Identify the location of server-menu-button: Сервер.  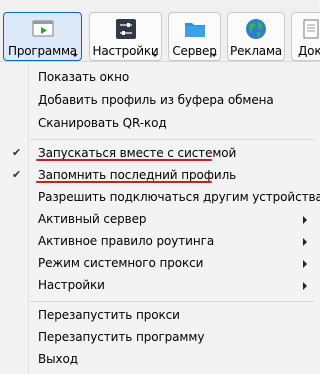
(194, 36).